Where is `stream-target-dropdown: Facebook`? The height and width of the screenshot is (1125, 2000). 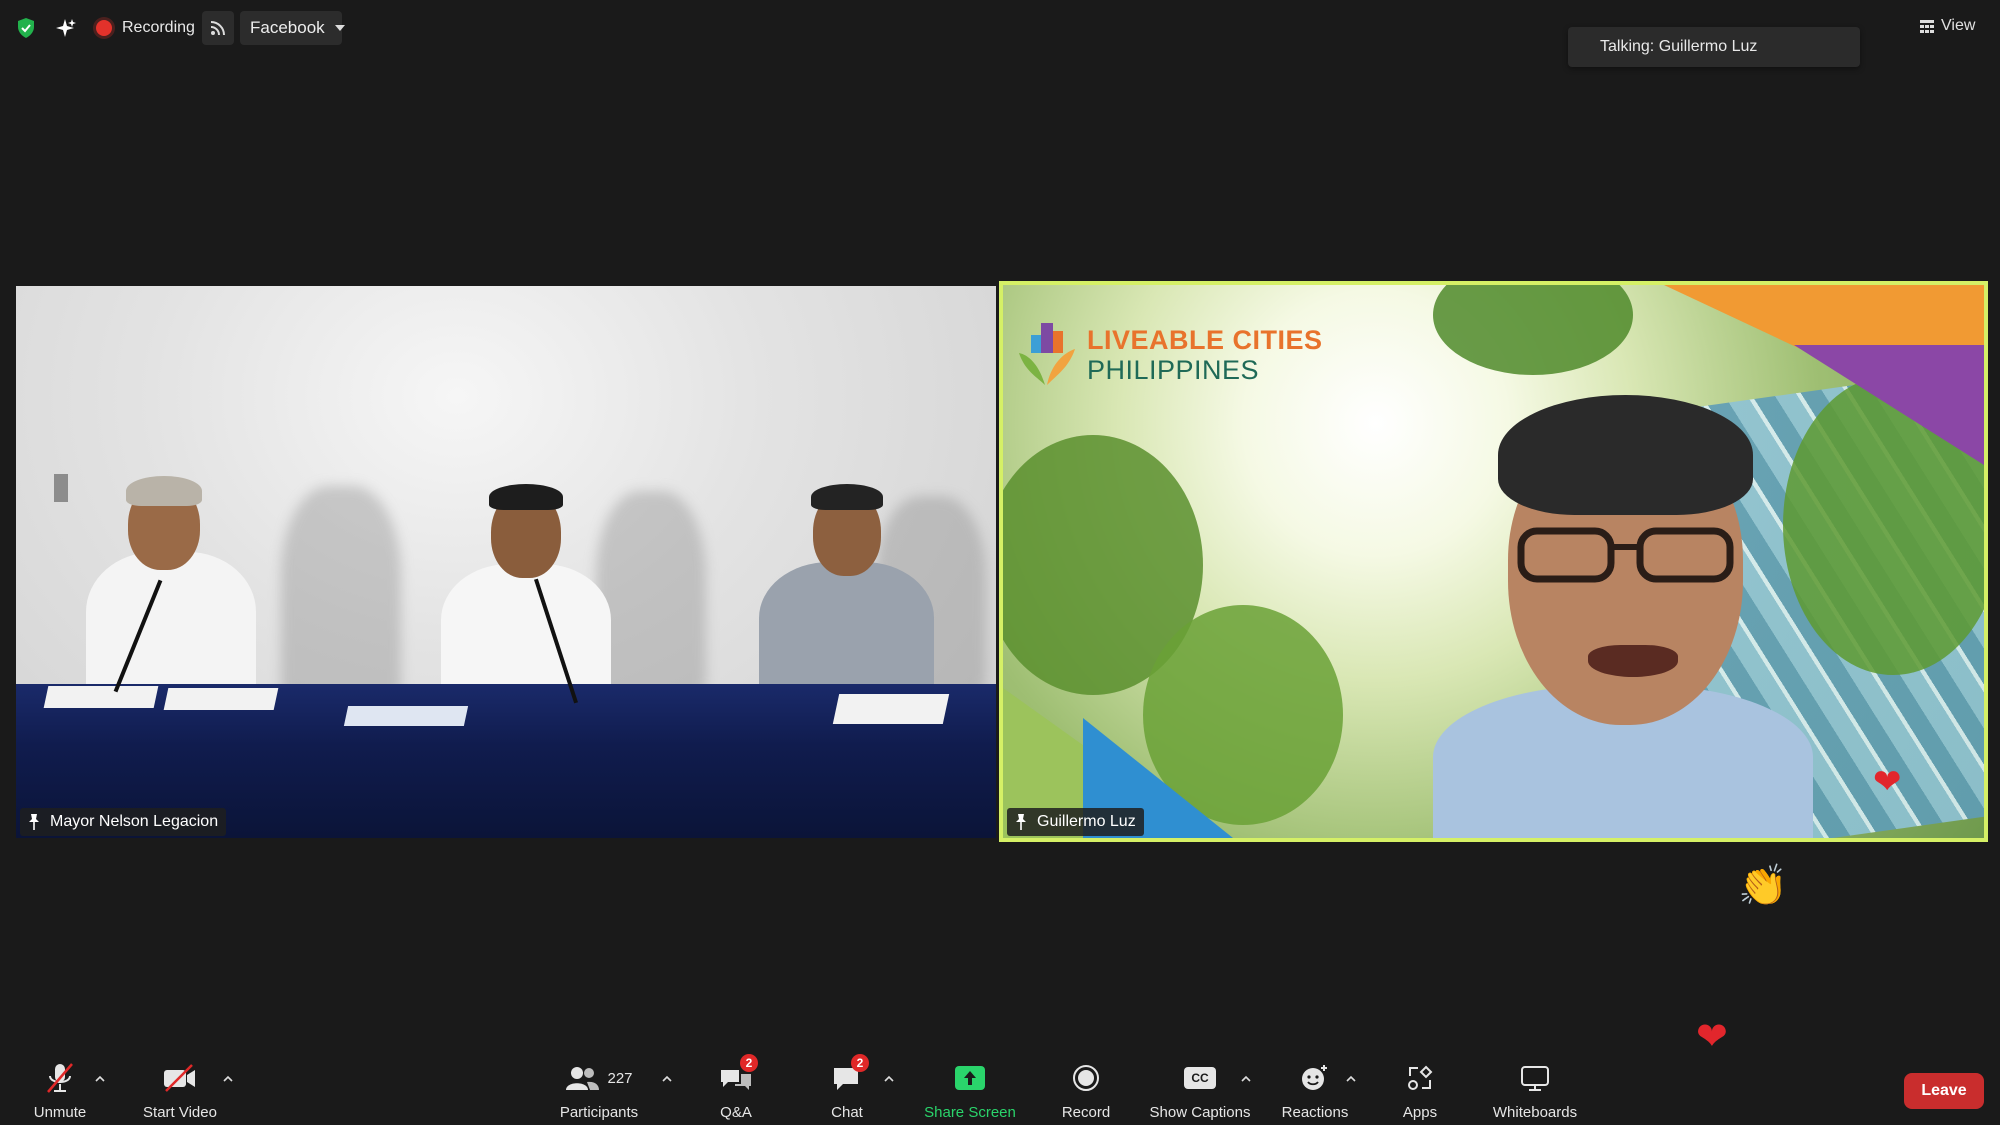 stream-target-dropdown: Facebook is located at coordinates (292, 28).